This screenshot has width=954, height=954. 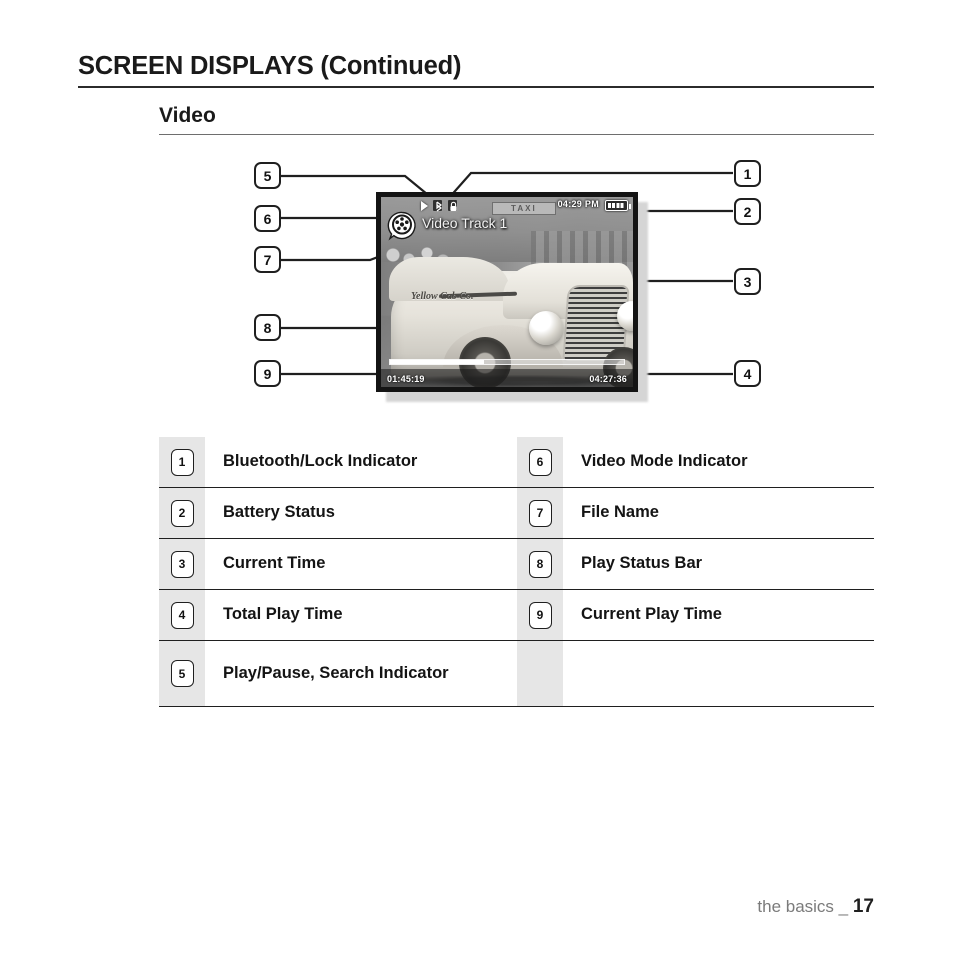 I want to click on car-headlamp-right, so click(x=625, y=316).